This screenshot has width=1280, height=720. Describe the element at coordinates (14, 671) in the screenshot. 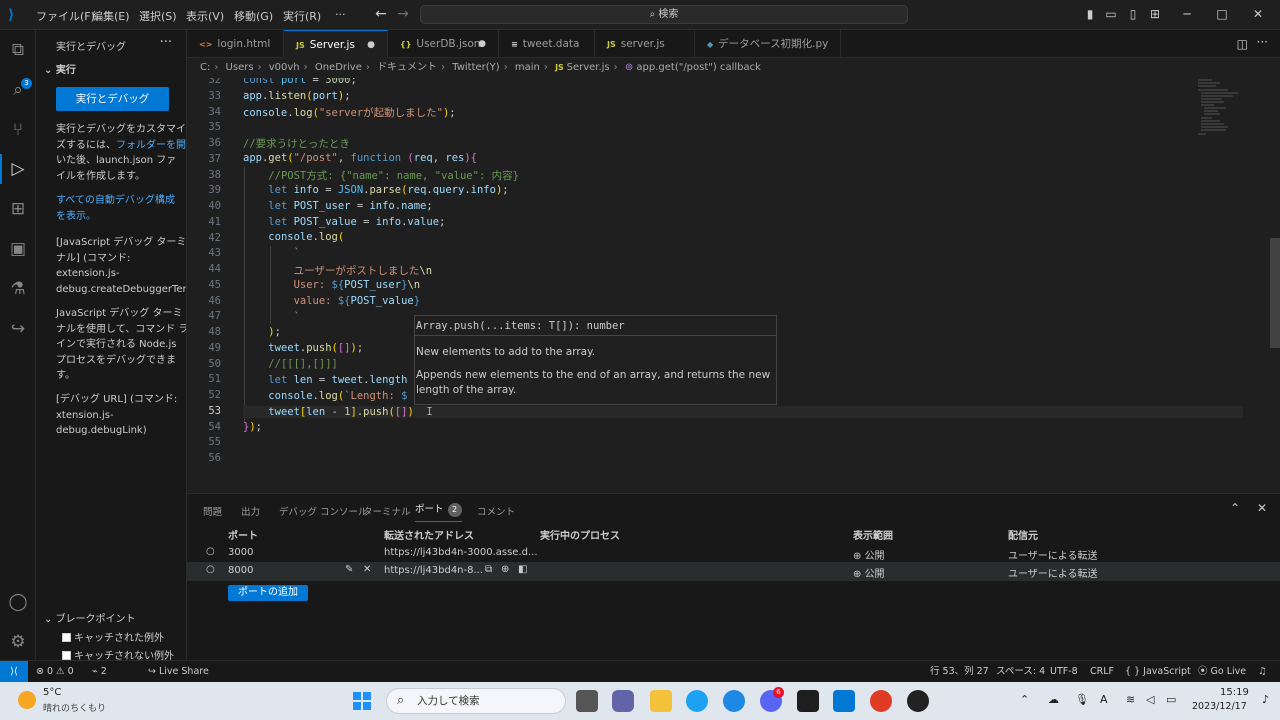

I see `remote-indicator-icon: ⟩⟨` at that location.